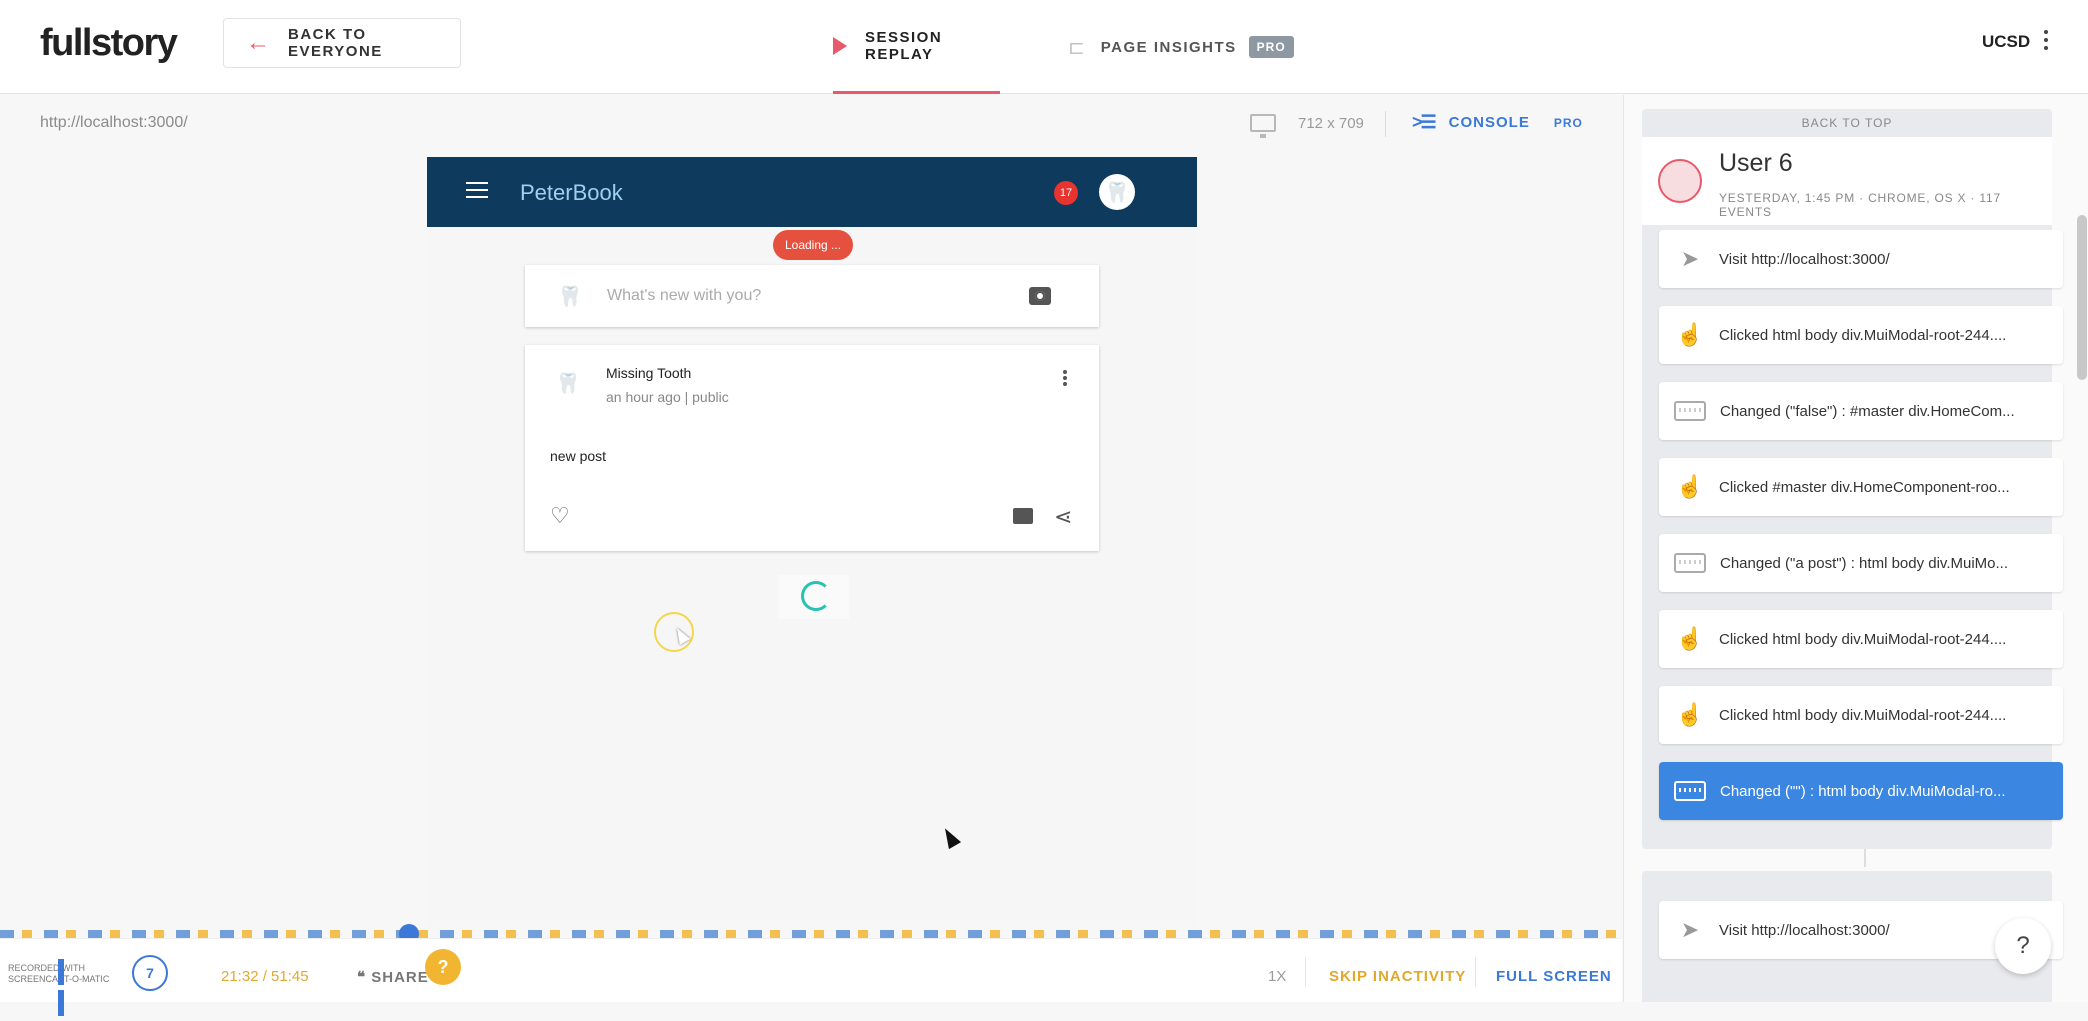 This screenshot has height=1021, width=2088. I want to click on play-icon, so click(840, 45).